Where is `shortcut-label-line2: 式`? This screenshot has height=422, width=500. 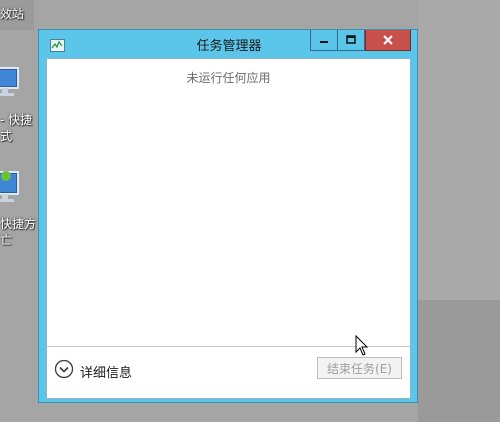
shortcut-label-line2: 式 is located at coordinates (6, 136).